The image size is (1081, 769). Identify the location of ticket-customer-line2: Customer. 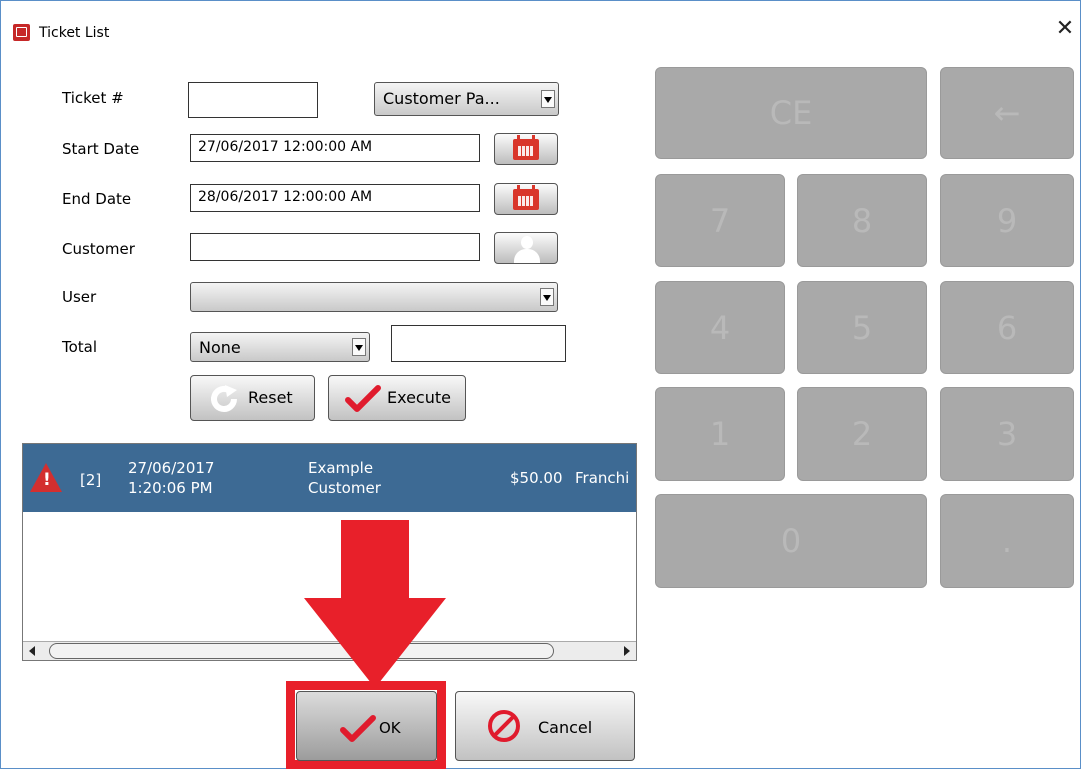
(344, 488).